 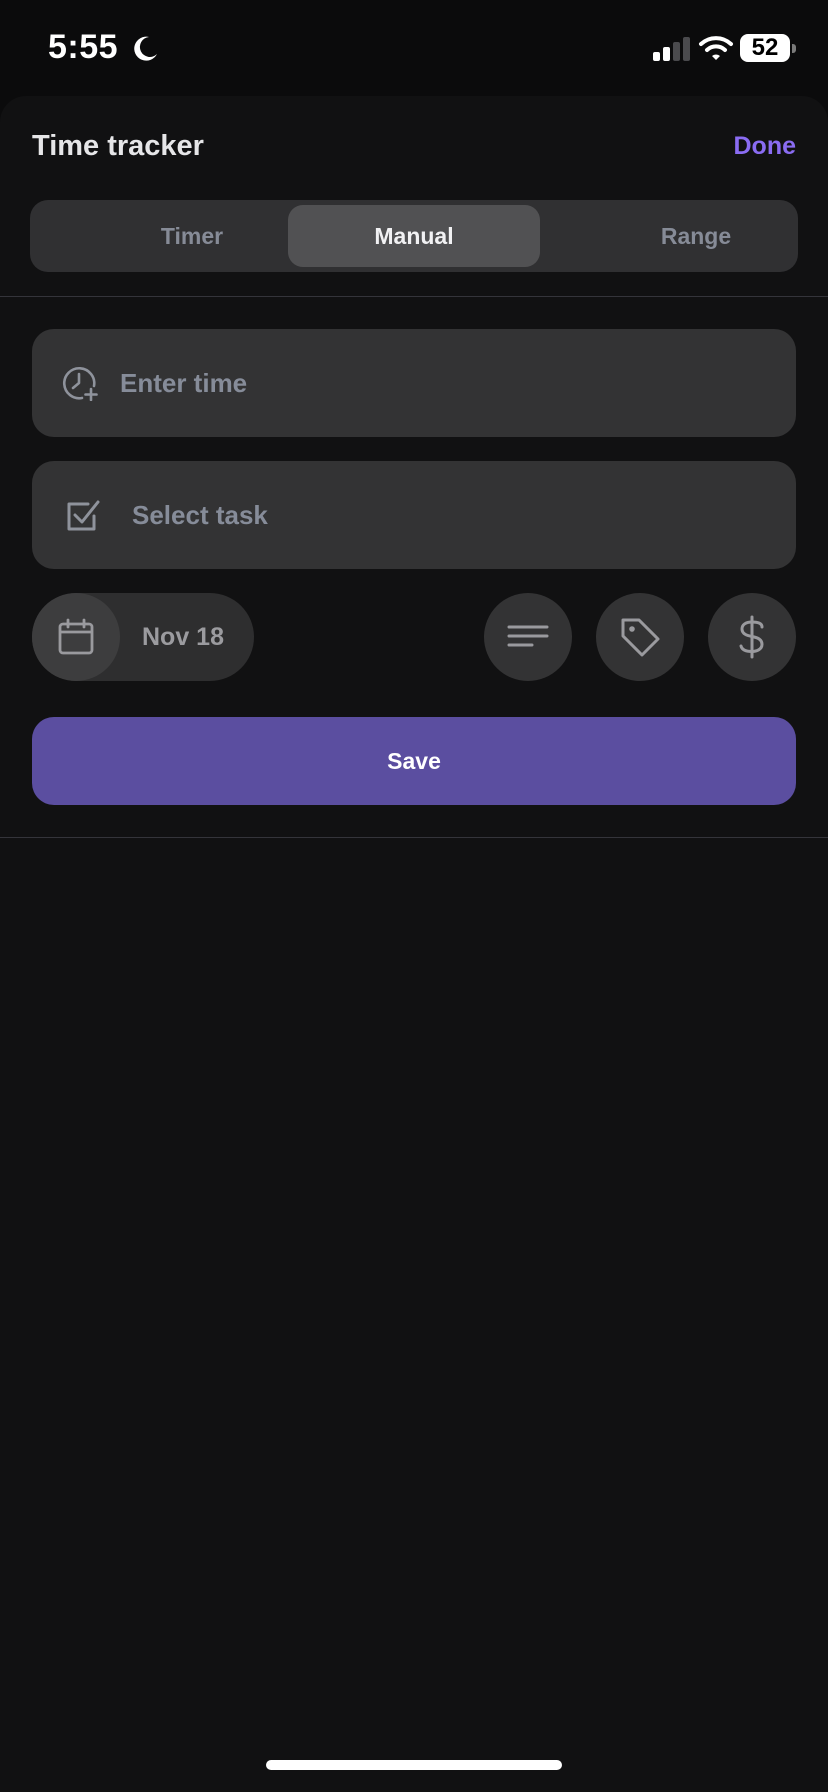 What do you see at coordinates (83, 515) in the screenshot?
I see `checkbox-icon` at bounding box center [83, 515].